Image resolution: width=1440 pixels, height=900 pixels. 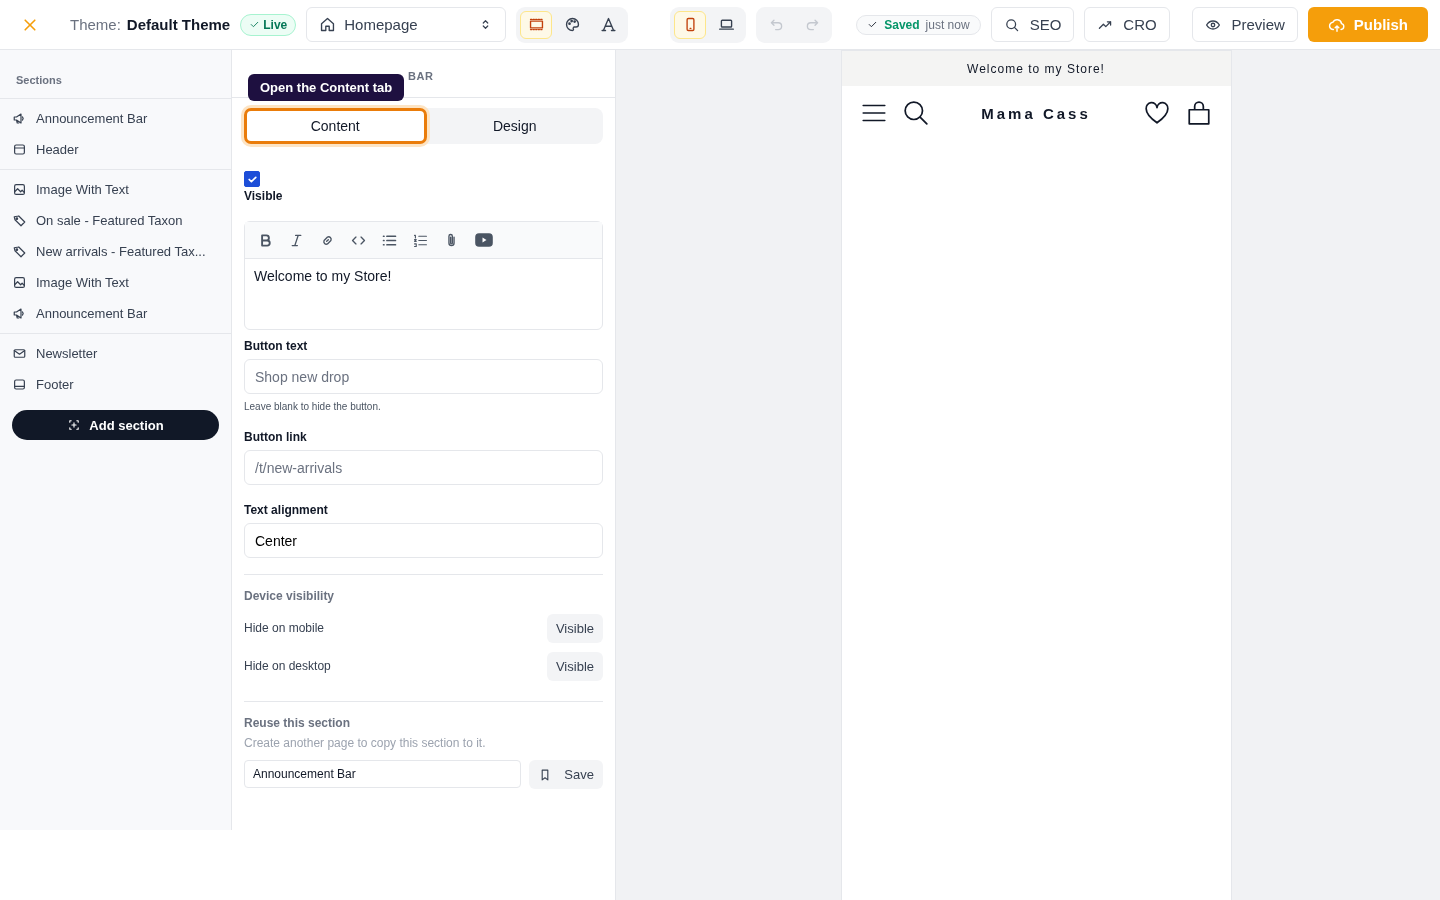 I want to click on input-field: Center, so click(x=423, y=540).